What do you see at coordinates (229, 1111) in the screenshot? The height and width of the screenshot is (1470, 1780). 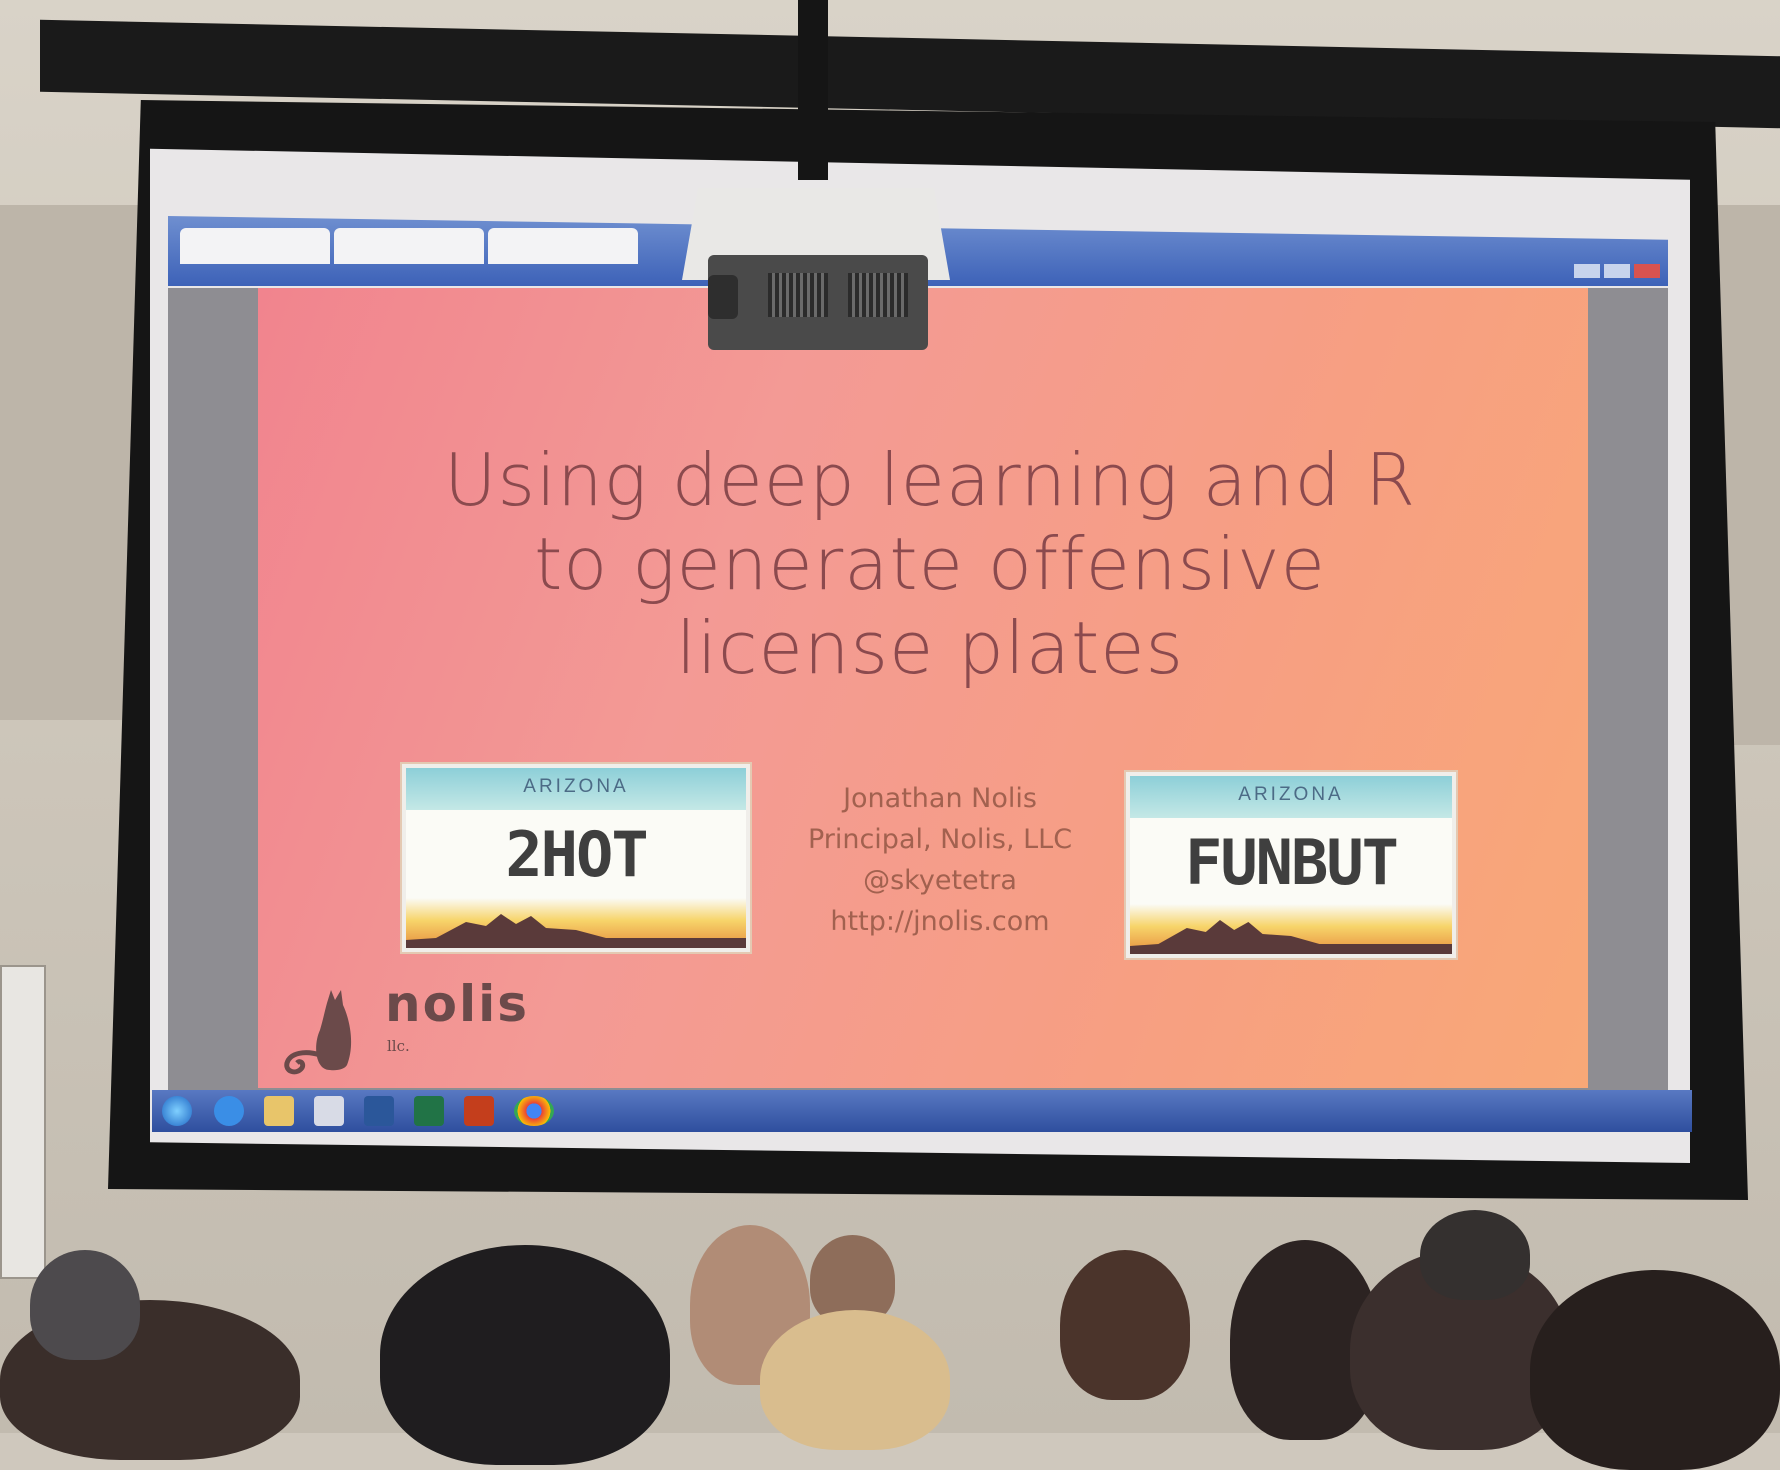 I see `ie-icon` at bounding box center [229, 1111].